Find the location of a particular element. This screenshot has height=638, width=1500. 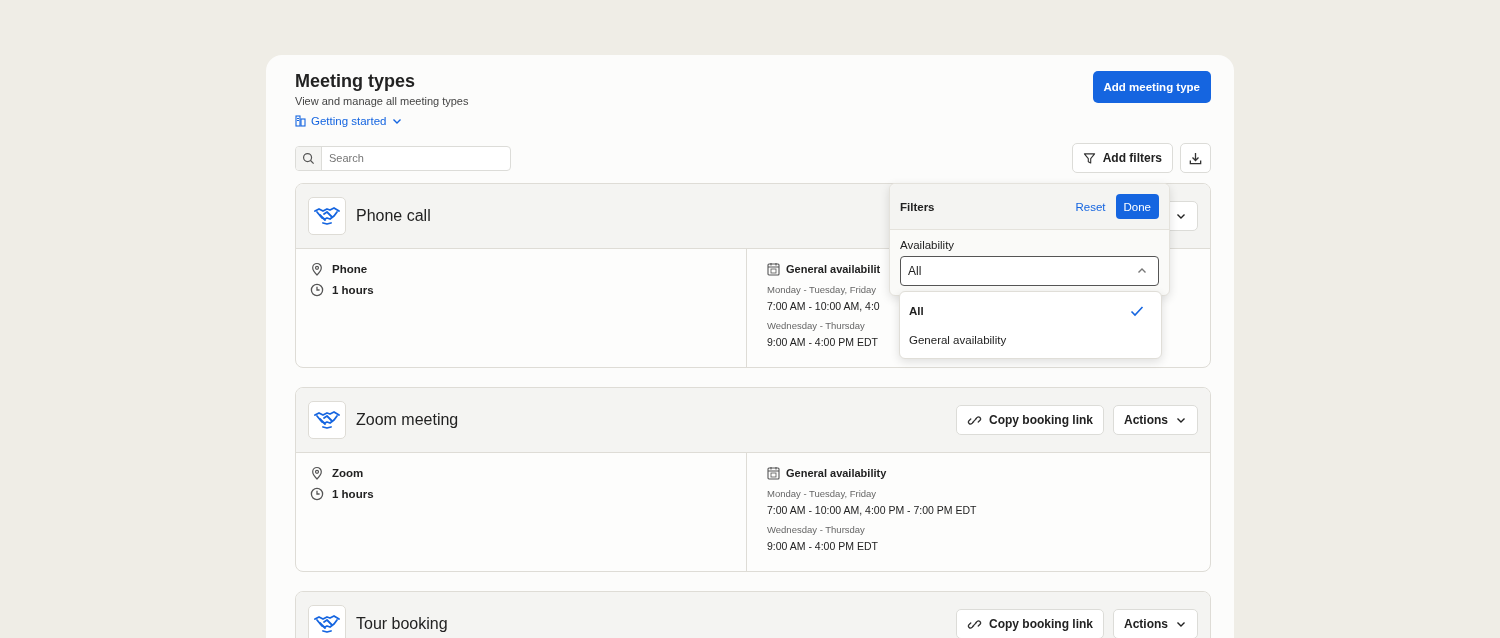

filter-icon is located at coordinates (1089, 158).